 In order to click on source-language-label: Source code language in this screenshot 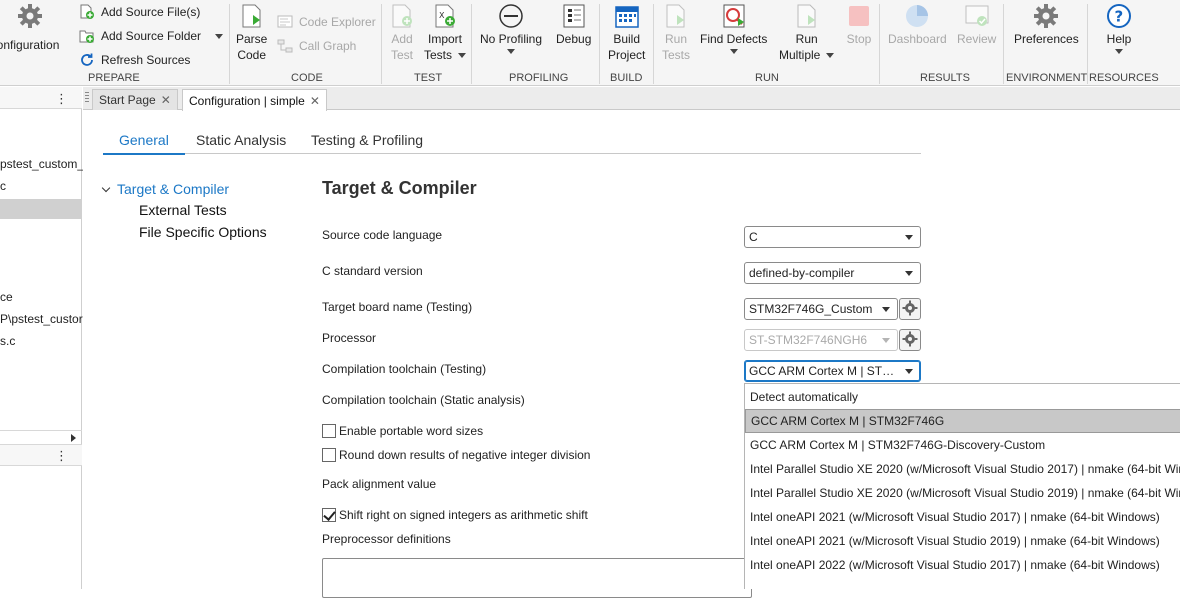, I will do `click(382, 235)`.